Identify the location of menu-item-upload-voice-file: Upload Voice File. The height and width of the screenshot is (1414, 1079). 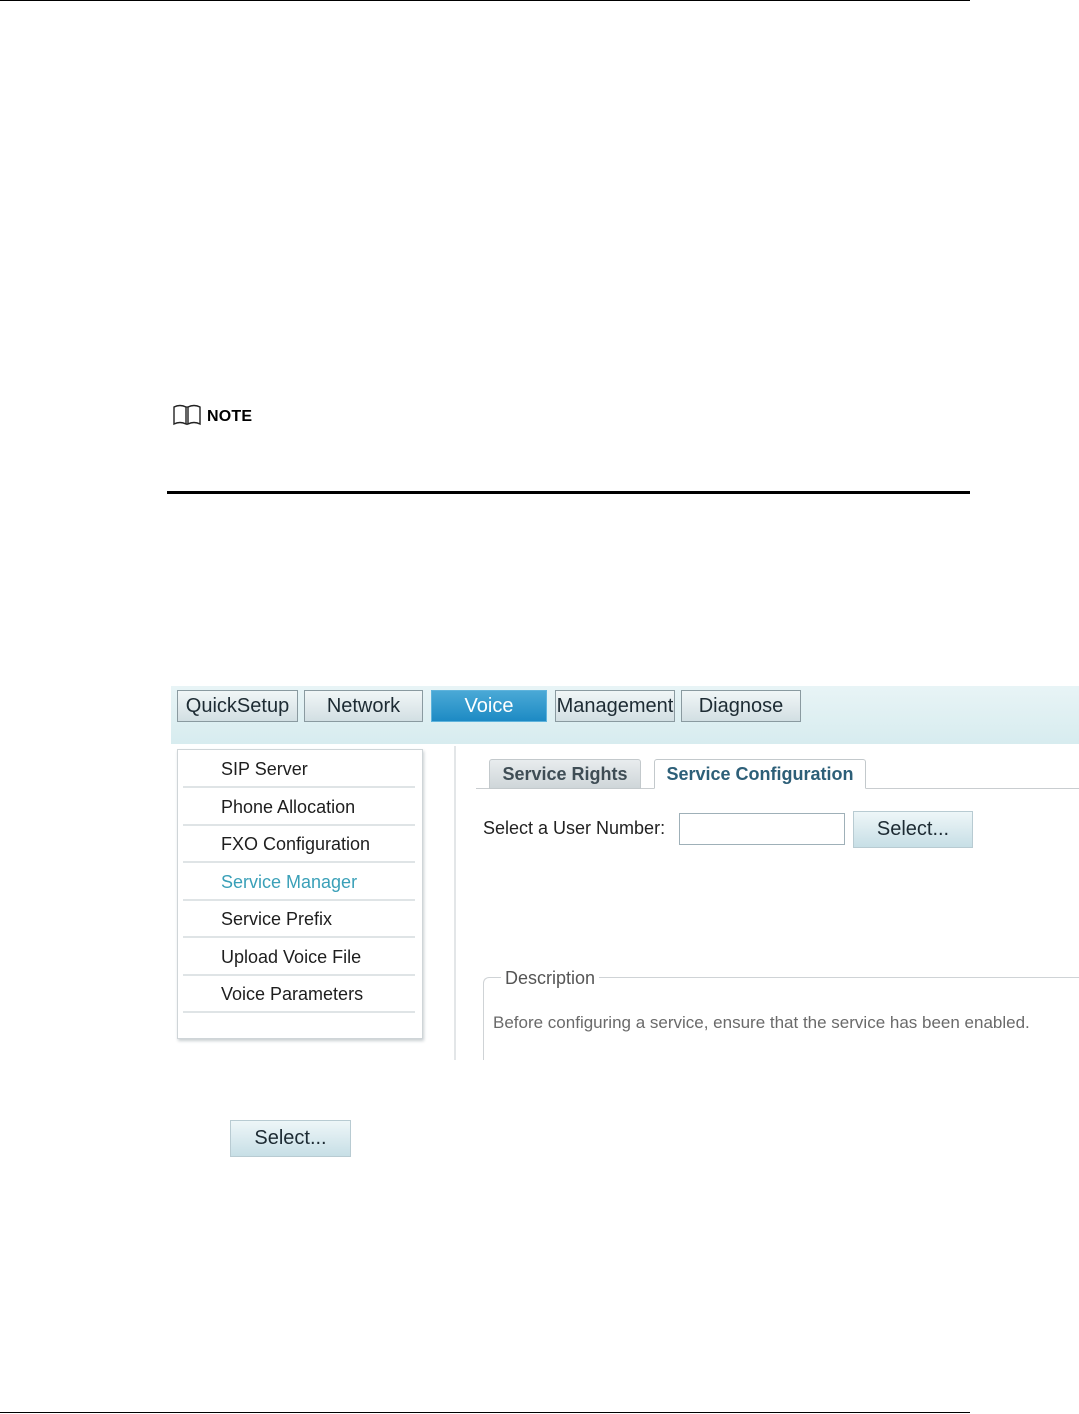
(299, 958).